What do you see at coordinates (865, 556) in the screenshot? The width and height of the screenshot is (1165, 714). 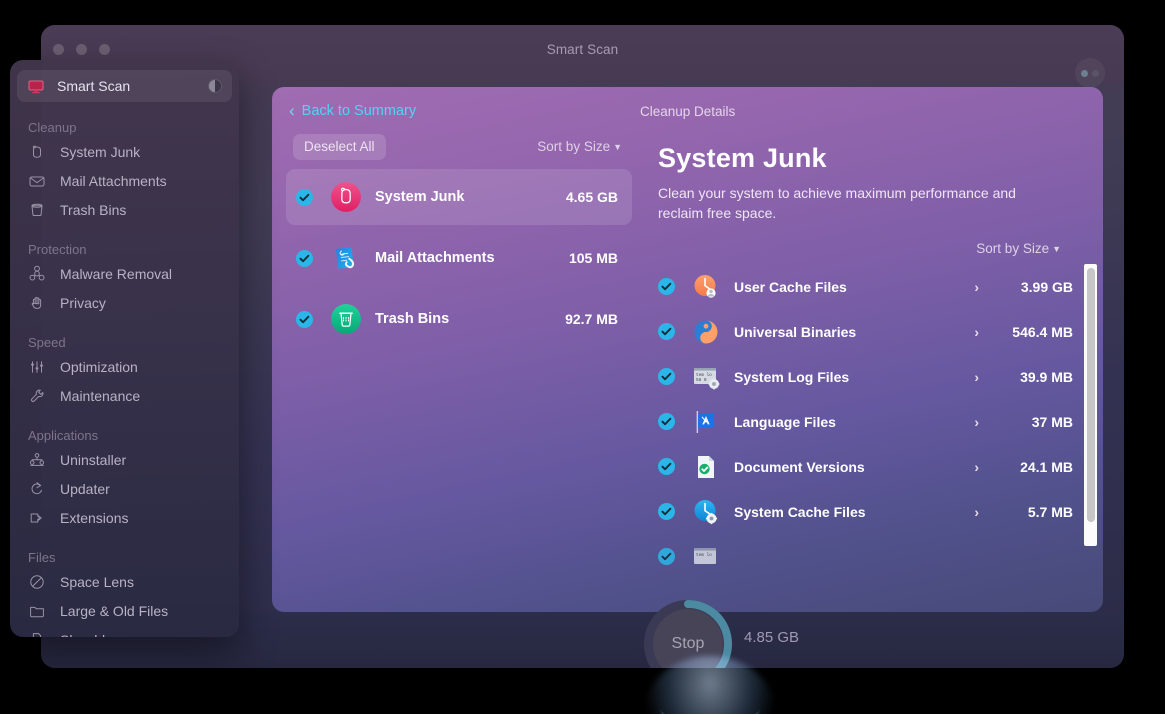 I see `detail-row-partial: tem lo` at bounding box center [865, 556].